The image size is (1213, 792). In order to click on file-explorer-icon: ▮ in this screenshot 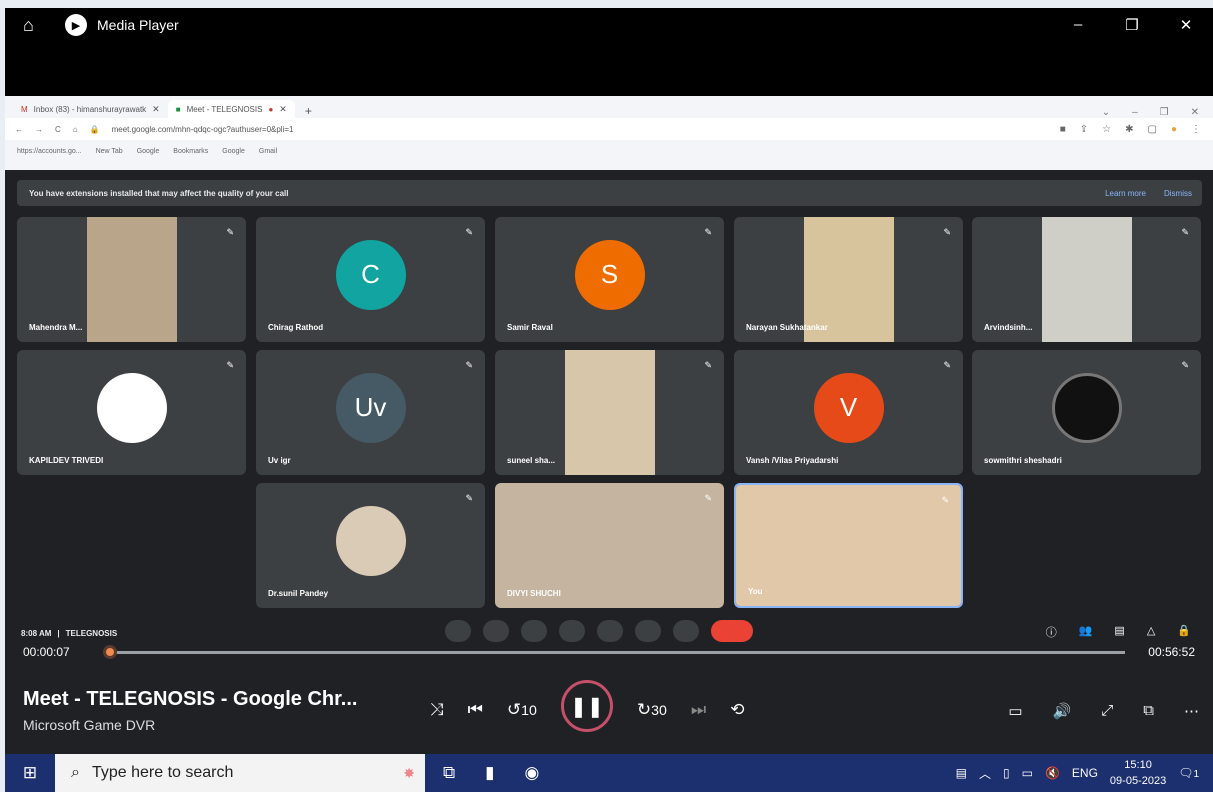, I will do `click(489, 773)`.